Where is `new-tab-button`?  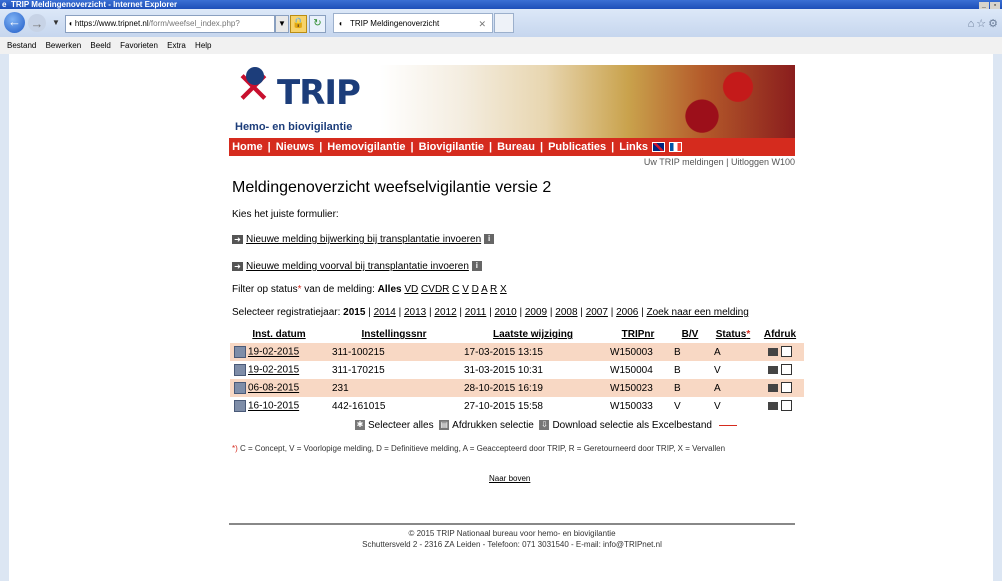 new-tab-button is located at coordinates (504, 23).